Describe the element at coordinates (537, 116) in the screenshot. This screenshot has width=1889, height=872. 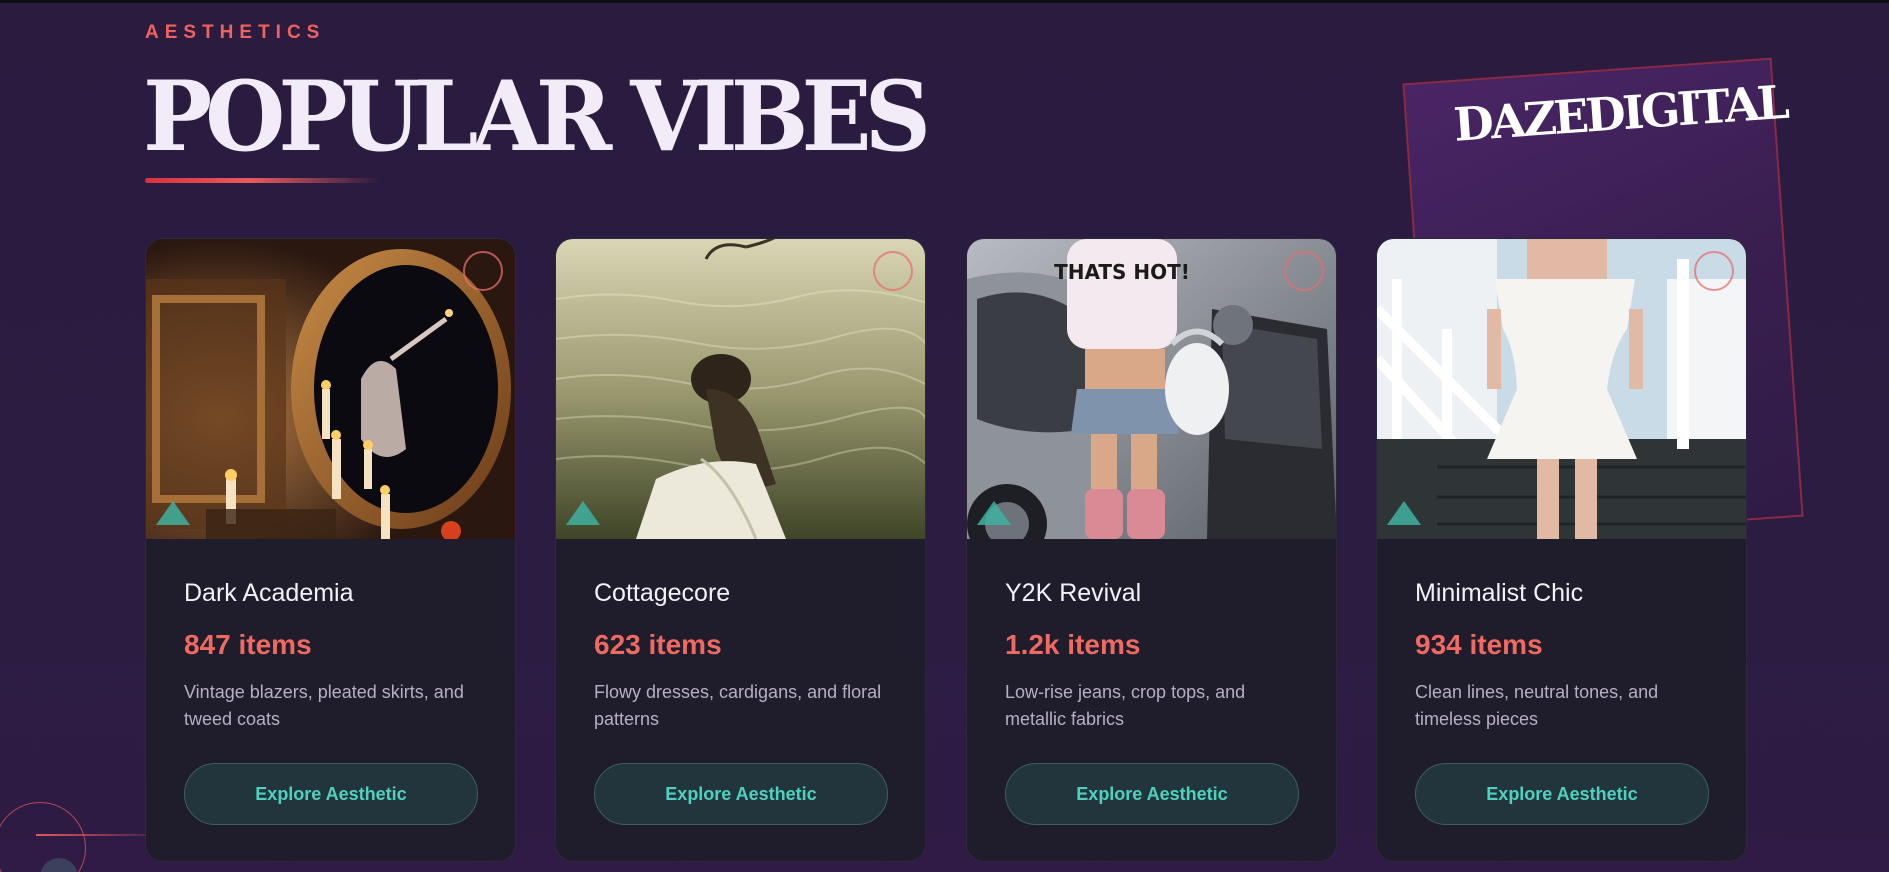
I see `section-title: POPULAR VIBES` at that location.